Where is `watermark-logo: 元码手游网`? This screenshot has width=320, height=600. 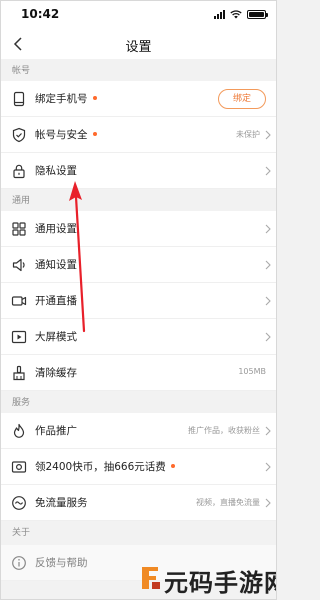
watermark-logo: 元码手游网 is located at coordinates (207, 579).